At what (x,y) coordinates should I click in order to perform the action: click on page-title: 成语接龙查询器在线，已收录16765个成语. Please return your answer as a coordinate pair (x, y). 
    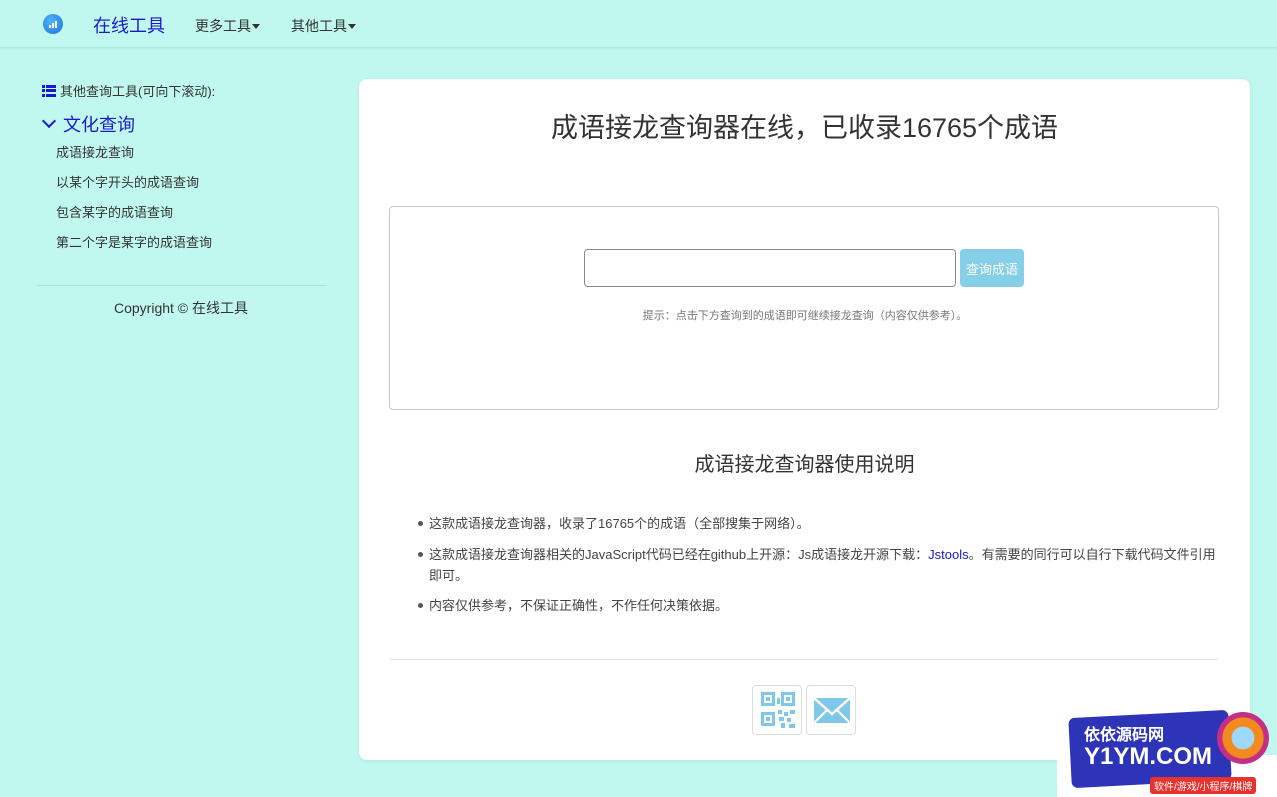
    Looking at the image, I should click on (804, 128).